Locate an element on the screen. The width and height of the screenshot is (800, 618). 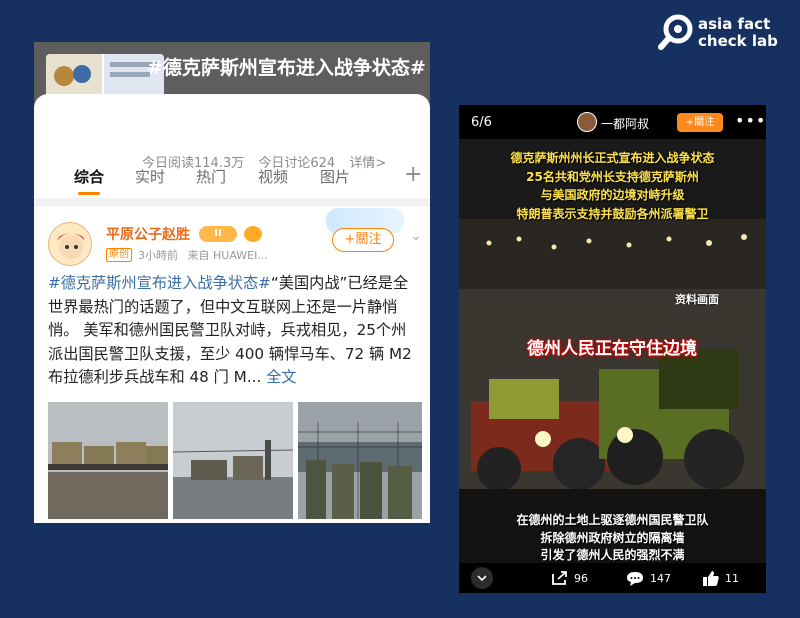
share-count: 96 is located at coordinates (581, 578).